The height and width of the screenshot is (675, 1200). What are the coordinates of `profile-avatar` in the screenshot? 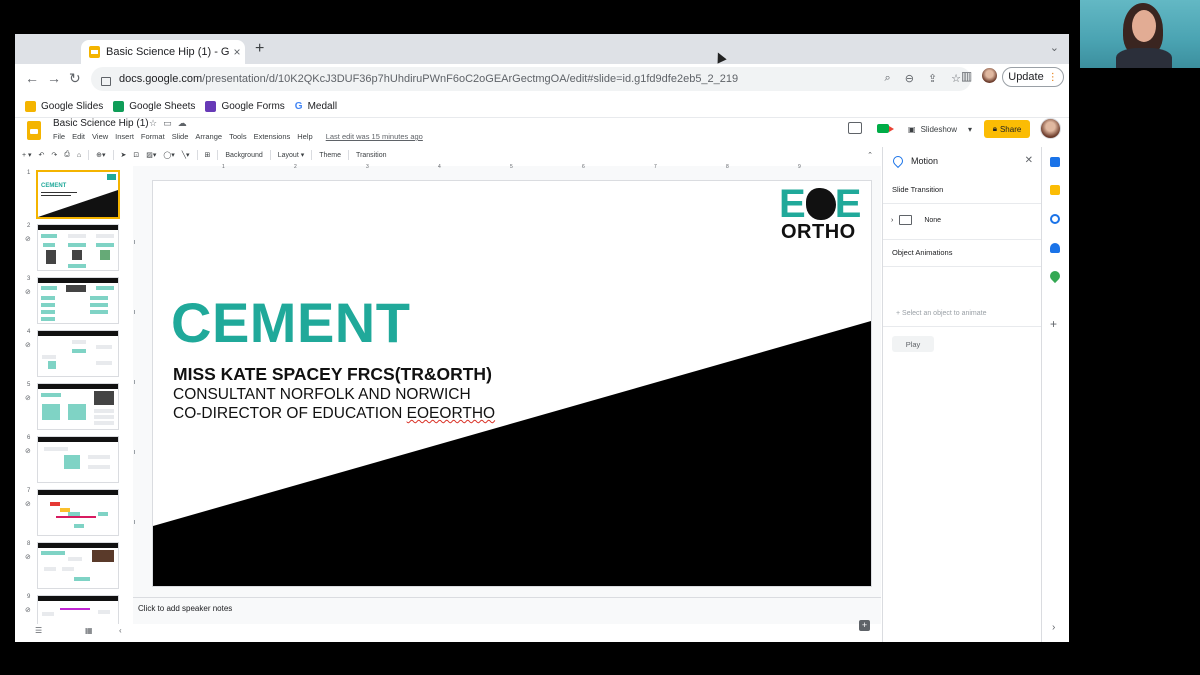 It's located at (989, 75).